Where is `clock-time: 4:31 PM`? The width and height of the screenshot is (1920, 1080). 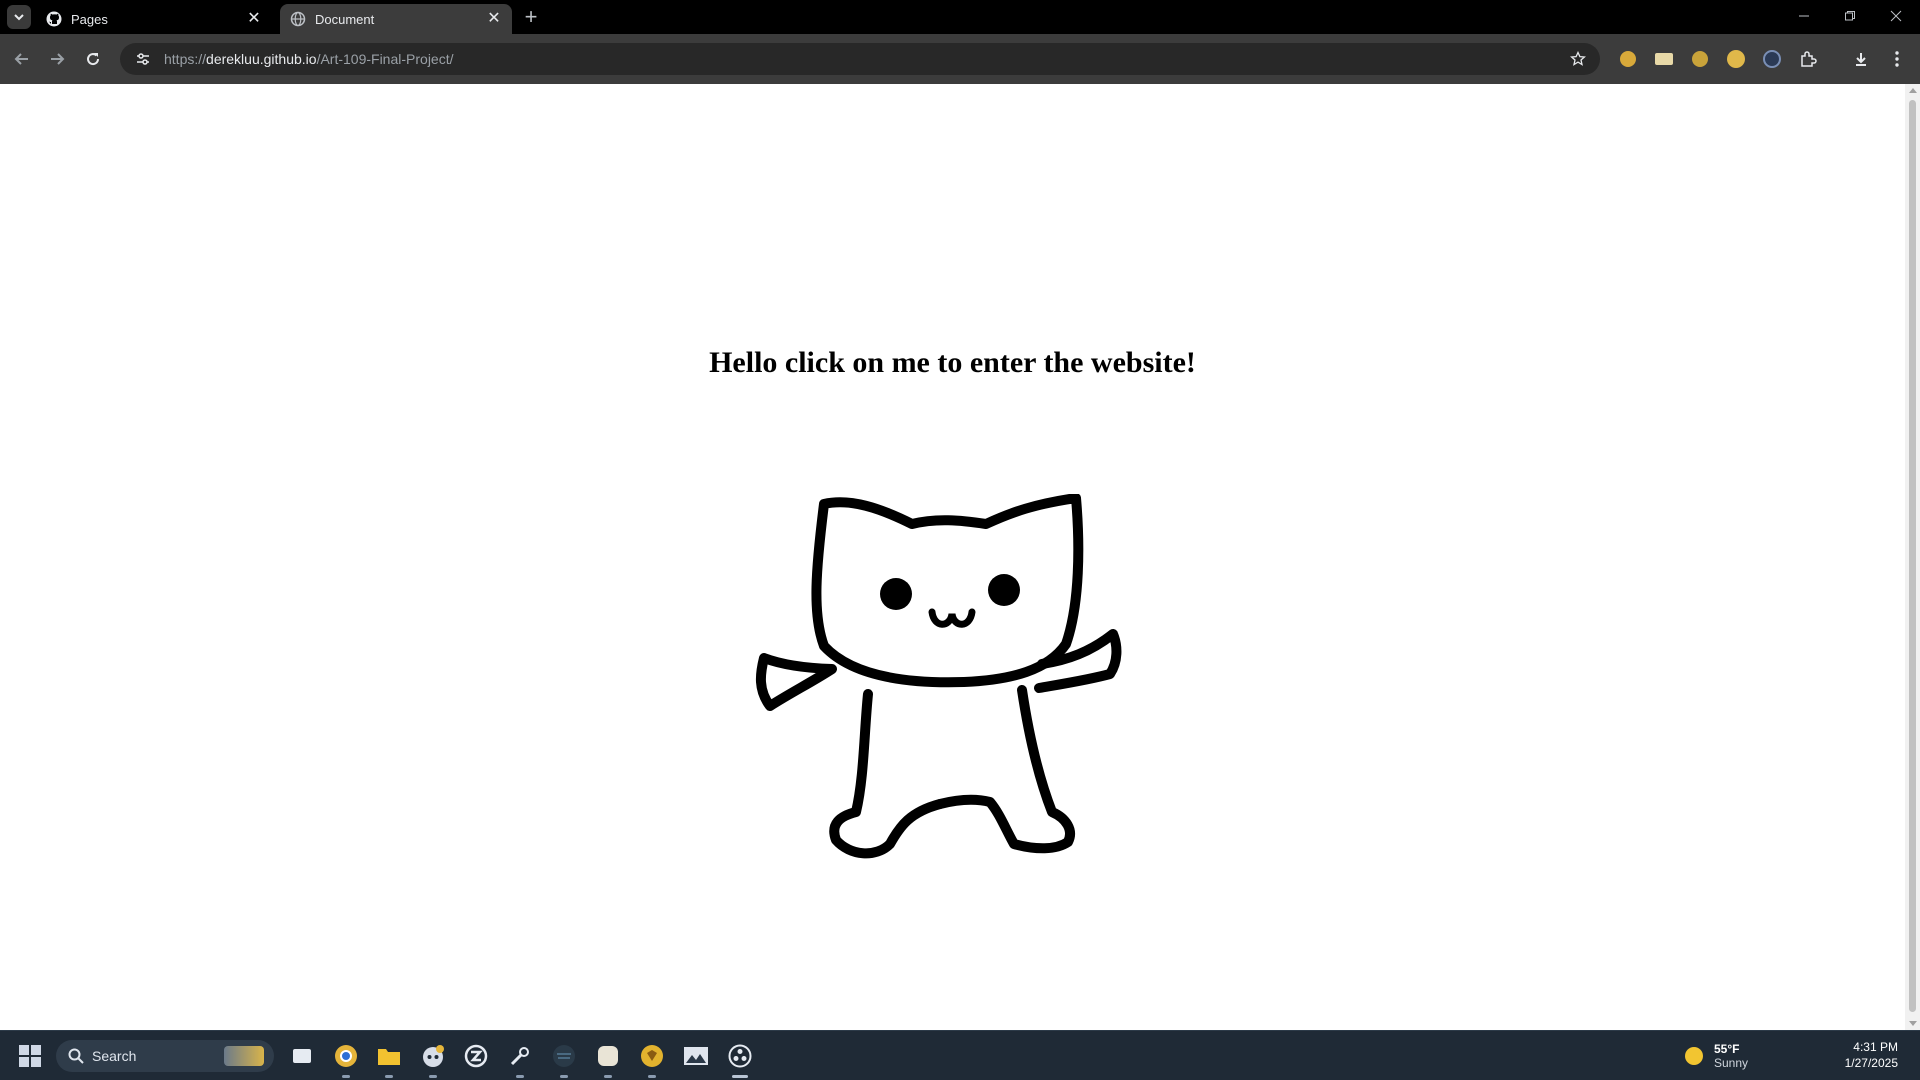
clock-time: 4:31 PM is located at coordinates (1875, 1047).